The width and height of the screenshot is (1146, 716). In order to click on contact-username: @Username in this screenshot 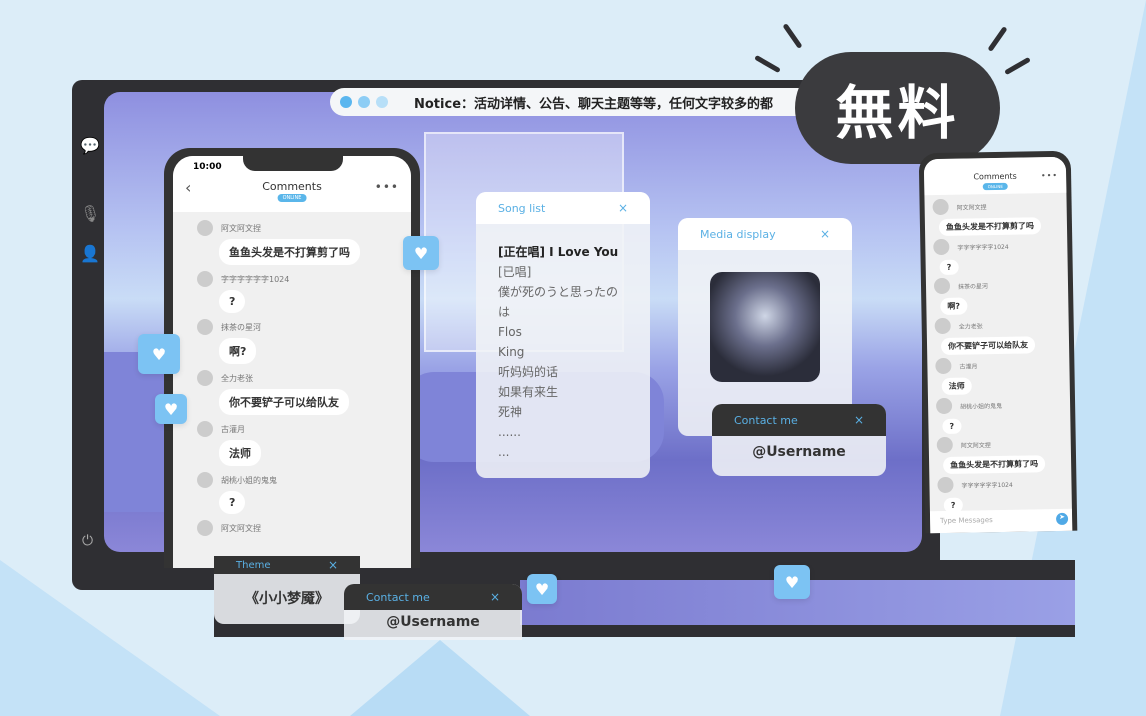, I will do `click(433, 622)`.